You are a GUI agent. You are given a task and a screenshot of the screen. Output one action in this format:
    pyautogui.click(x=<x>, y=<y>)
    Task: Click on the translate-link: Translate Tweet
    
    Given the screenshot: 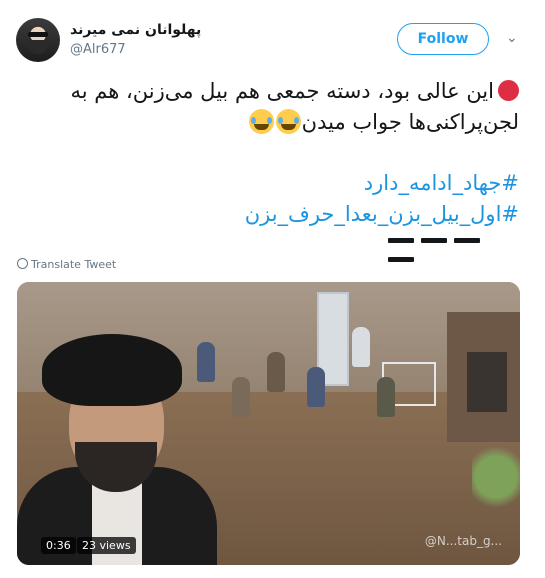 What is the action you would take?
    pyautogui.click(x=66, y=264)
    